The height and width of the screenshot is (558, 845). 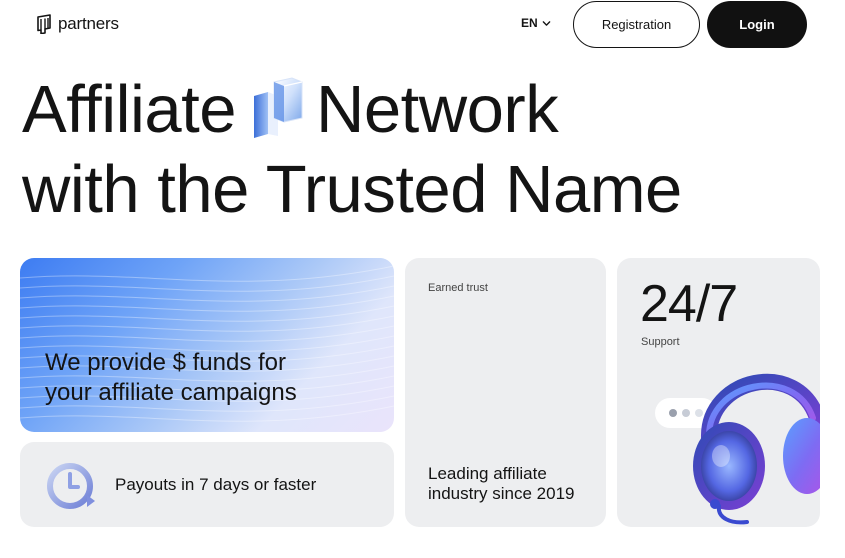 I want to click on trust-label: Earned trust, so click(x=458, y=288).